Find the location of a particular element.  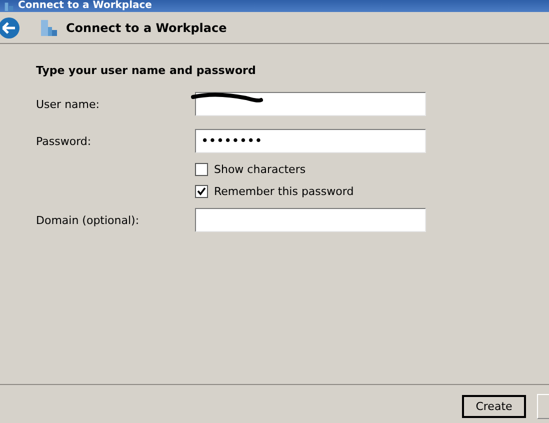

field-label: Domain (optional): is located at coordinates (88, 220).